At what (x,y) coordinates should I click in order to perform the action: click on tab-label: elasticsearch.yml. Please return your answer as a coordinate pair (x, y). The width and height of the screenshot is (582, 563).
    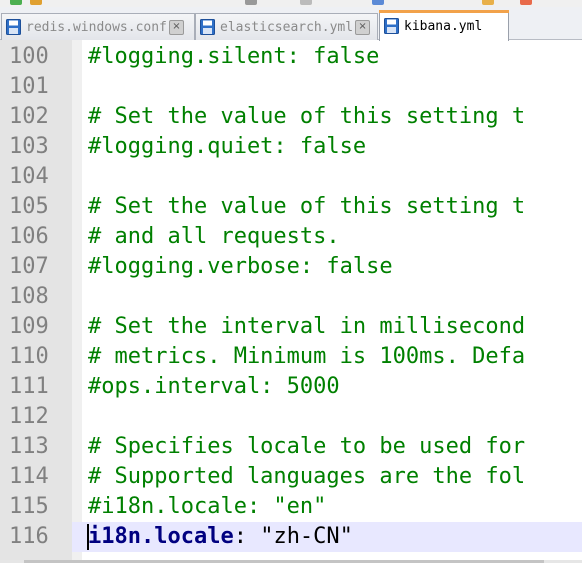
    Looking at the image, I should click on (287, 27).